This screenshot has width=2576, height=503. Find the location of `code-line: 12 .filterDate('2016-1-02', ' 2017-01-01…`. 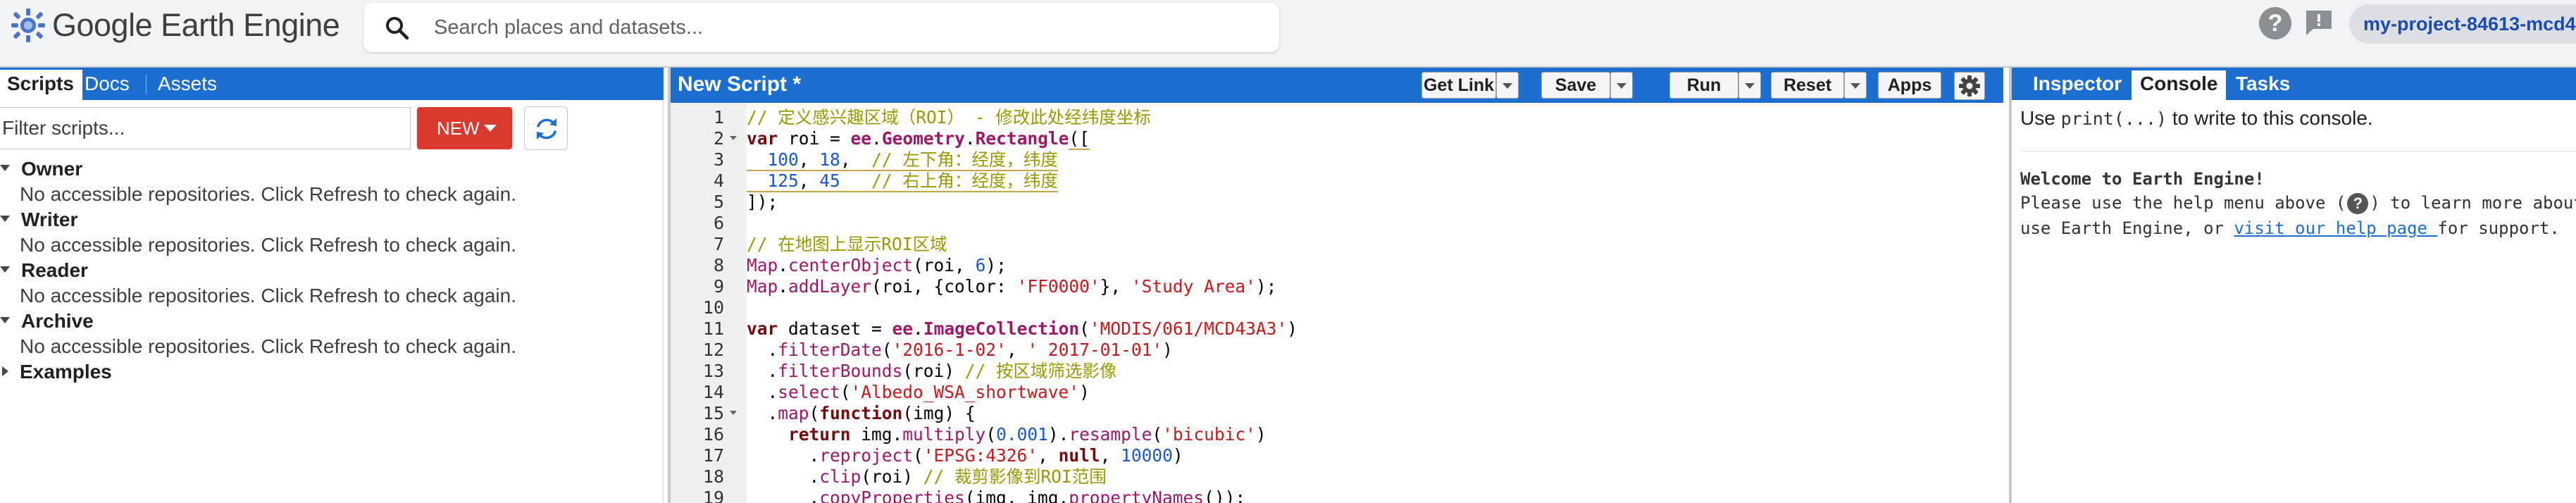

code-line: 12 .filterDate('2016-1-02', ' 2017-01-01… is located at coordinates (1353, 350).